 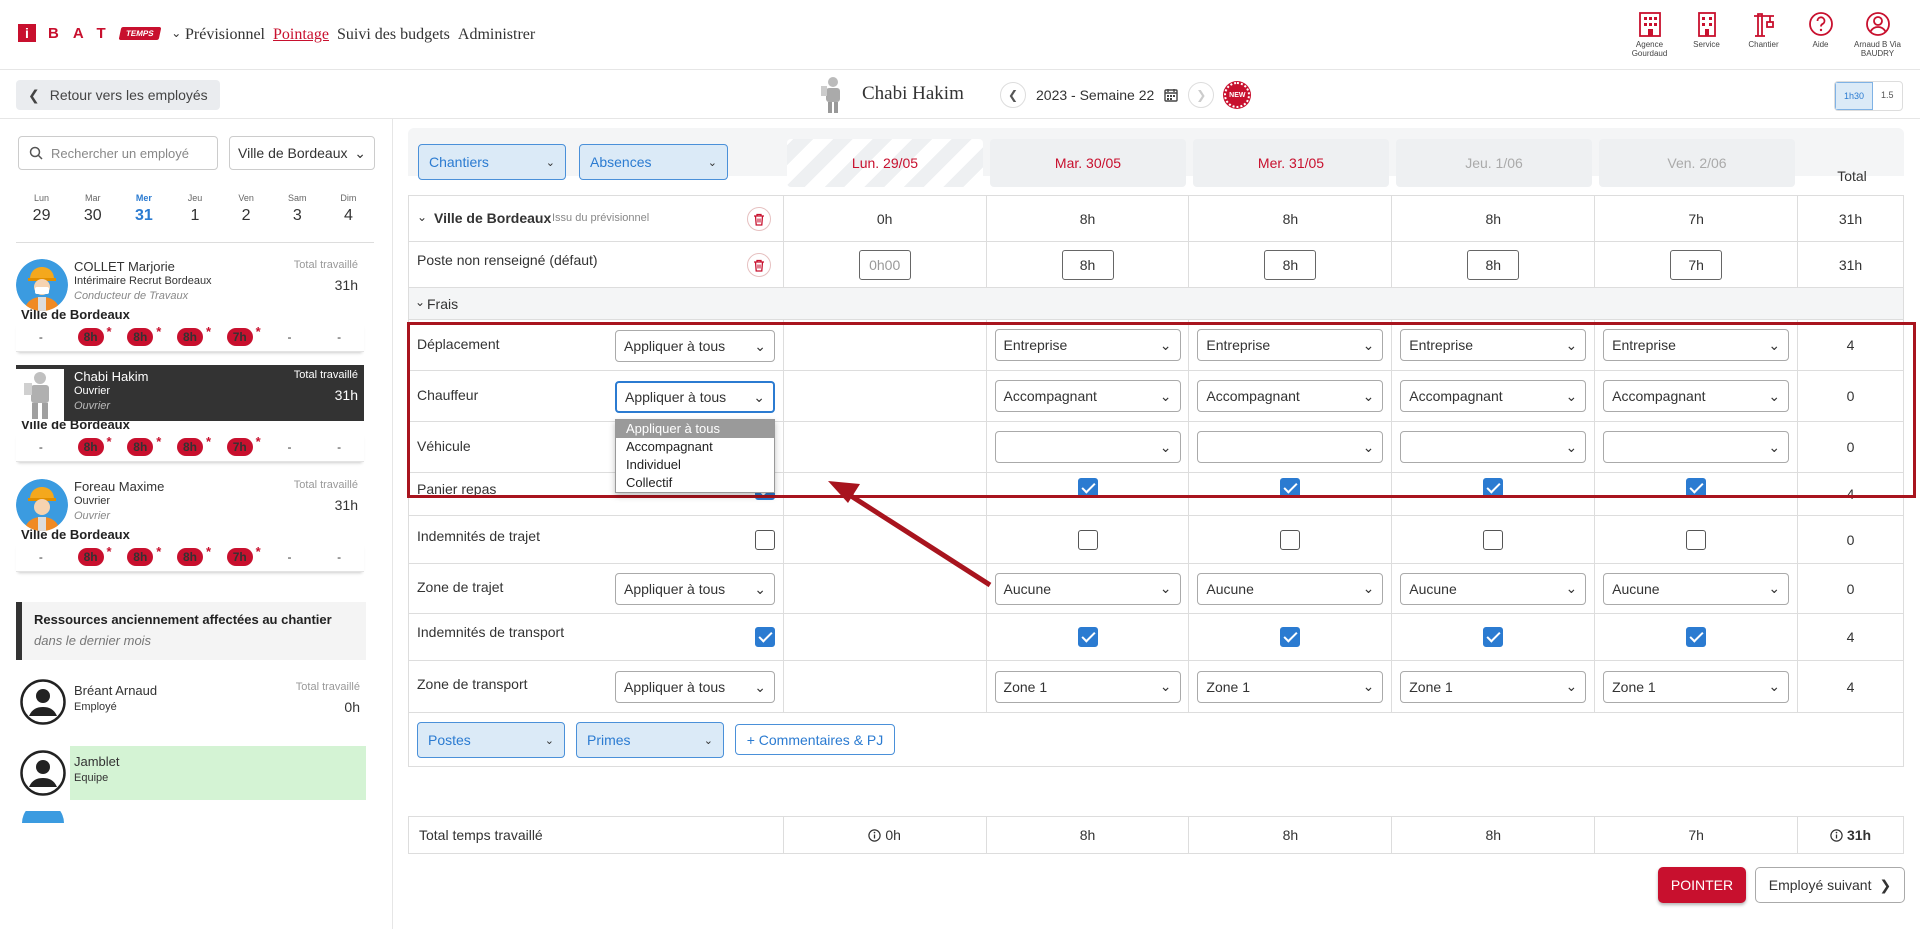 What do you see at coordinates (1493, 264) in the screenshot?
I see `hours-input-thu: 8h` at bounding box center [1493, 264].